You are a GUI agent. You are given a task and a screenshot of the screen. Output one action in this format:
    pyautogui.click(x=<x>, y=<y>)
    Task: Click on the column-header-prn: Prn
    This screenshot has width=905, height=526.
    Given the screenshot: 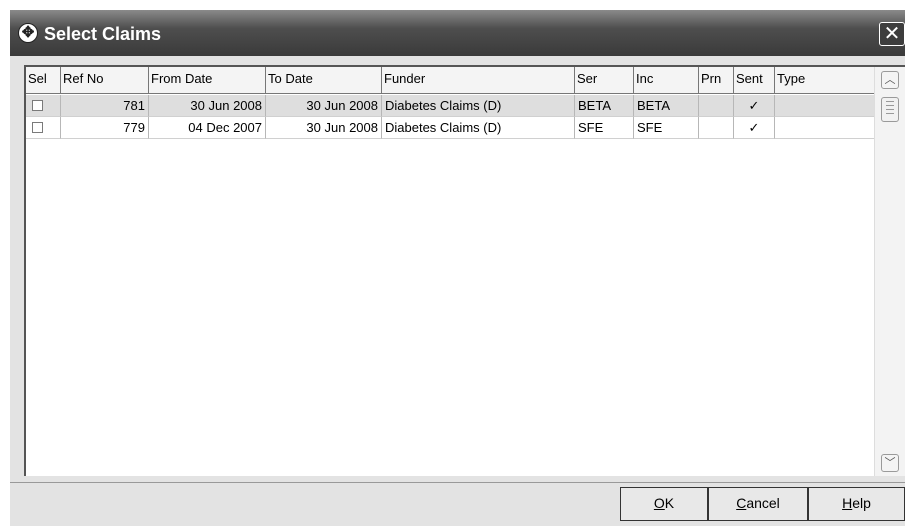 What is the action you would take?
    pyautogui.click(x=716, y=80)
    